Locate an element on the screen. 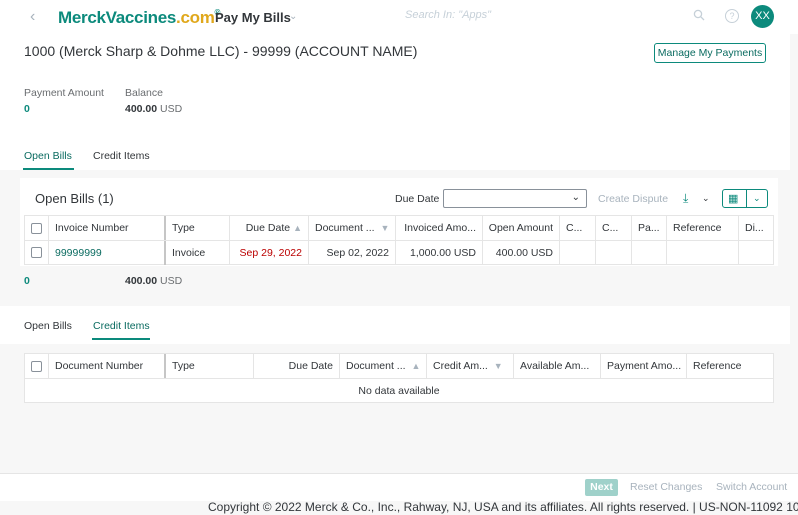 This screenshot has width=798, height=515. back-icon: ‹ is located at coordinates (32, 17).